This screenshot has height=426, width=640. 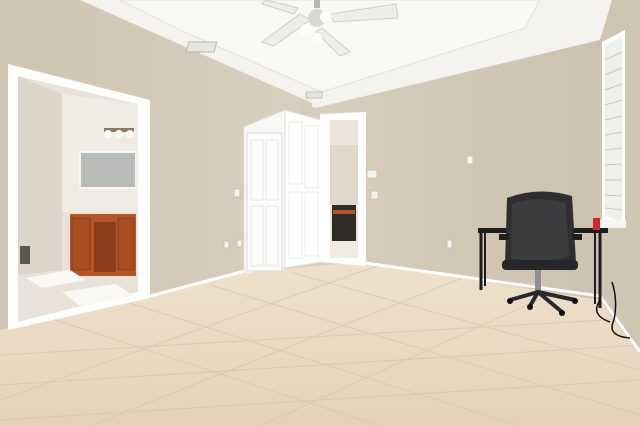 I want to click on closet, so click(x=283, y=192).